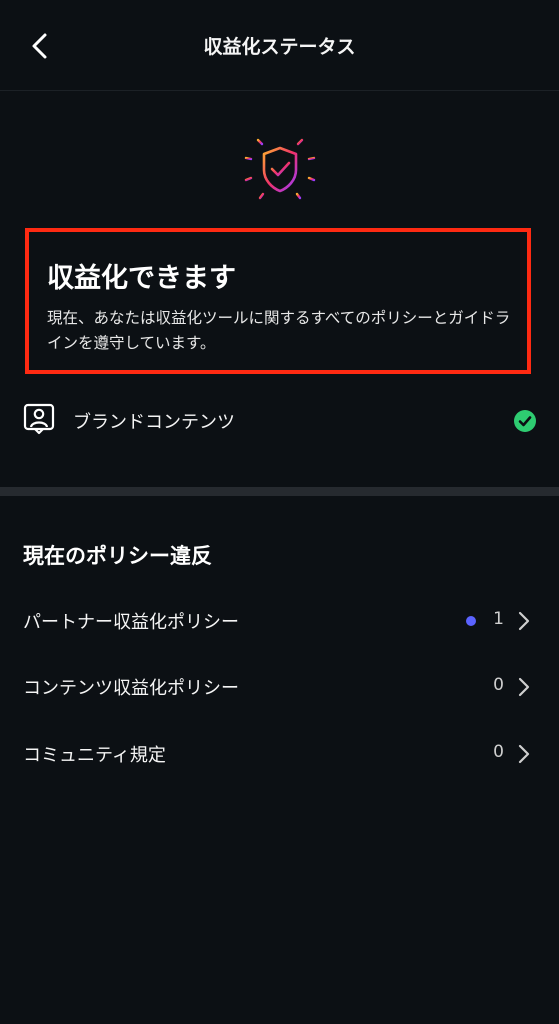  I want to click on section-divider, so click(279, 491).